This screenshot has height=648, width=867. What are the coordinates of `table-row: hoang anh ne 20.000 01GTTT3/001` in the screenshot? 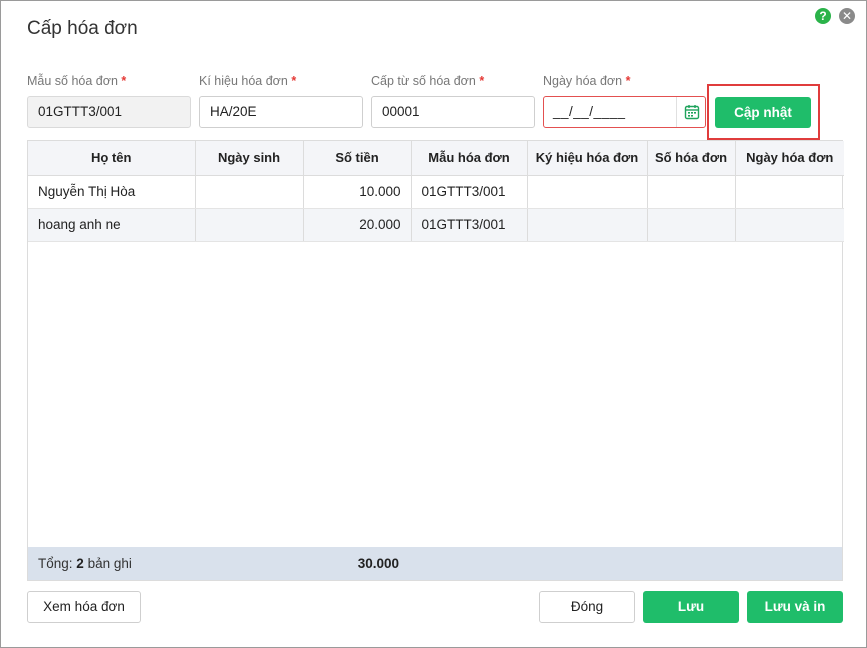 It's located at (436, 225).